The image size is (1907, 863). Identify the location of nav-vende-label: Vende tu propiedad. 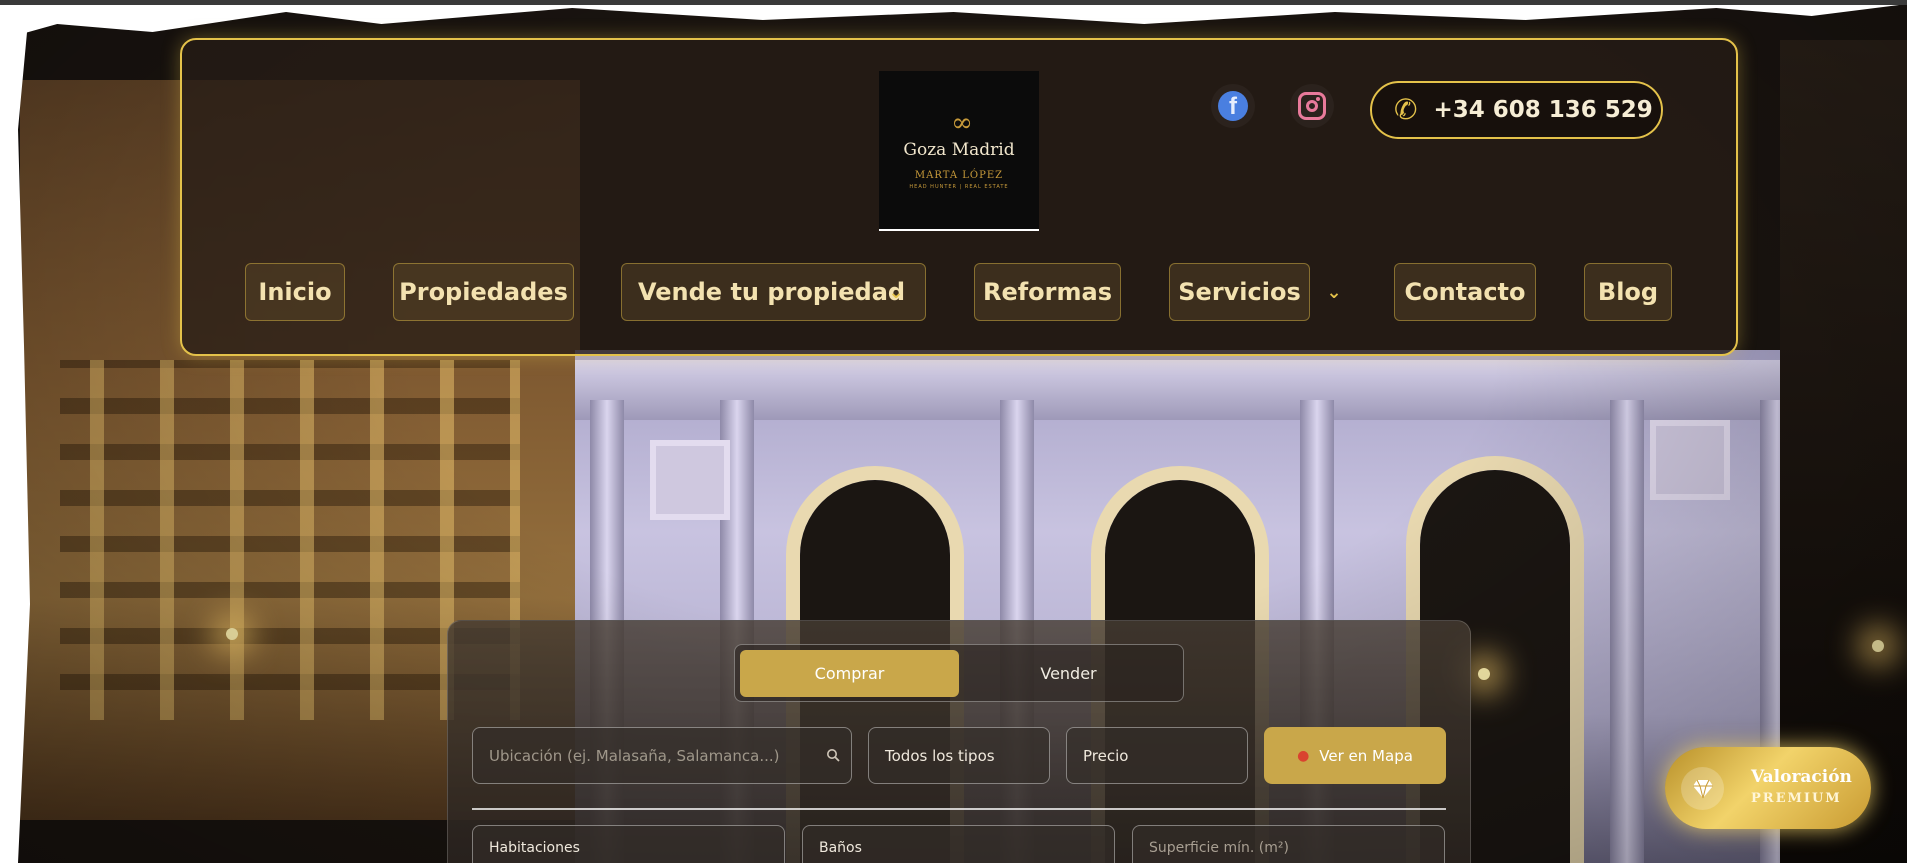
(772, 292).